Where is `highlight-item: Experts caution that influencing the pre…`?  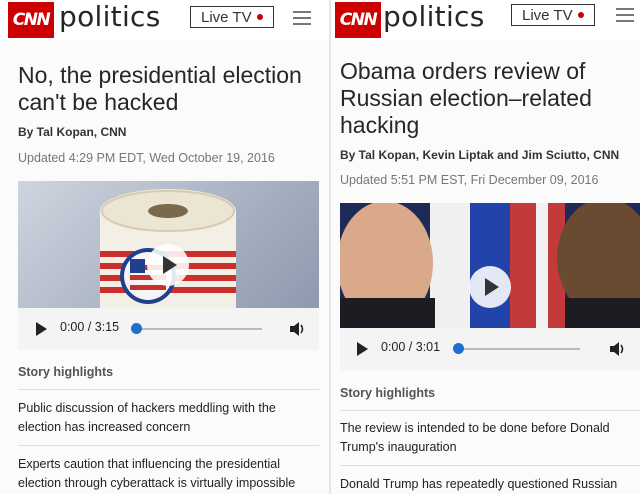 highlight-item: Experts caution that influencing the pre… is located at coordinates (157, 473).